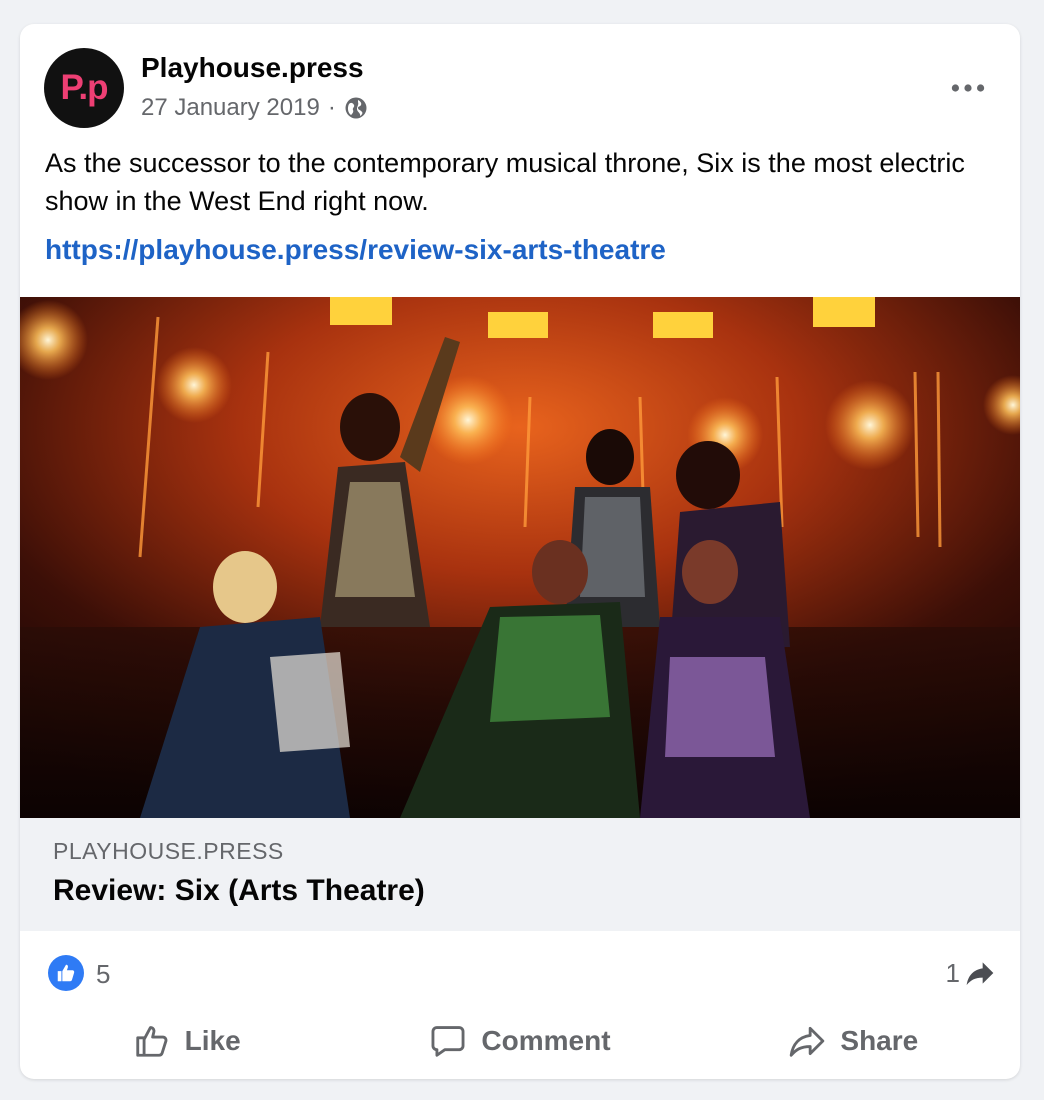 The height and width of the screenshot is (1100, 1044). I want to click on post-header: P.p Playhouse.press 27 January 2019 ·, so click(520, 89).